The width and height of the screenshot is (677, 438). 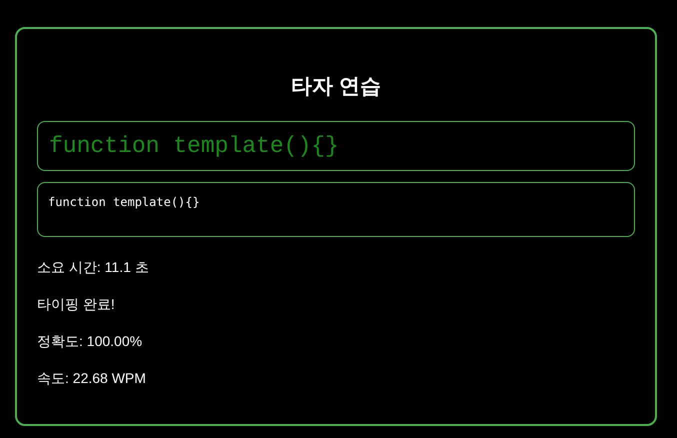 I want to click on target-text-box: function template(){}, so click(x=336, y=146).